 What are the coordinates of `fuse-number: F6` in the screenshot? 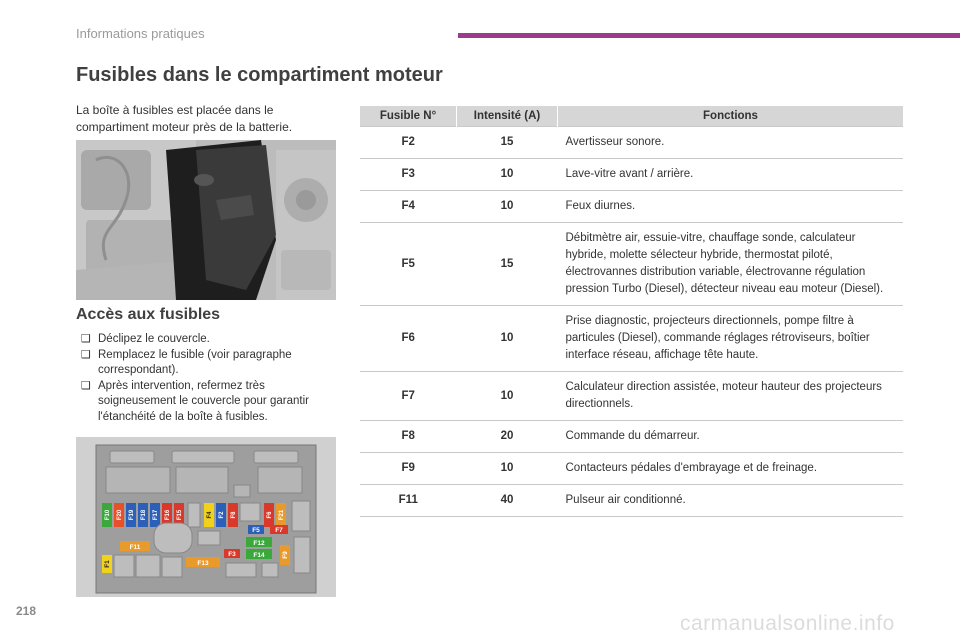 It's located at (408, 338).